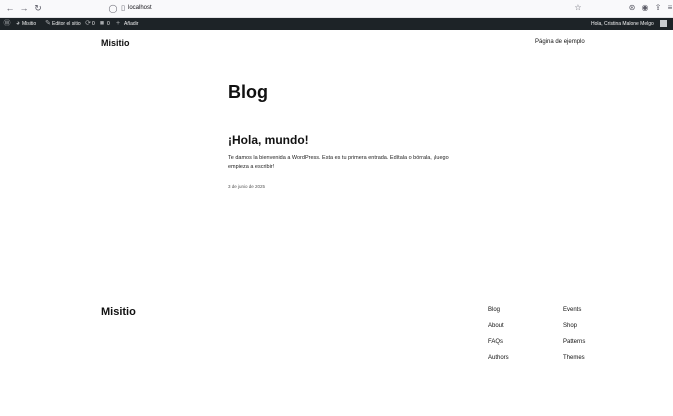  Describe the element at coordinates (498, 358) in the screenshot. I see `footer-link-authors: Authors` at that location.